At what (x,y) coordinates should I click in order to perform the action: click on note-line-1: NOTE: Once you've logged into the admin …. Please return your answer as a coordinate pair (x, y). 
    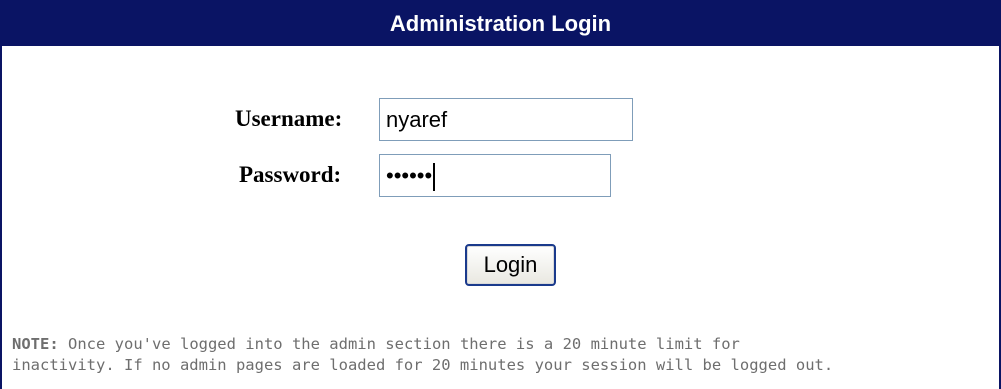
    Looking at the image, I should click on (506, 344).